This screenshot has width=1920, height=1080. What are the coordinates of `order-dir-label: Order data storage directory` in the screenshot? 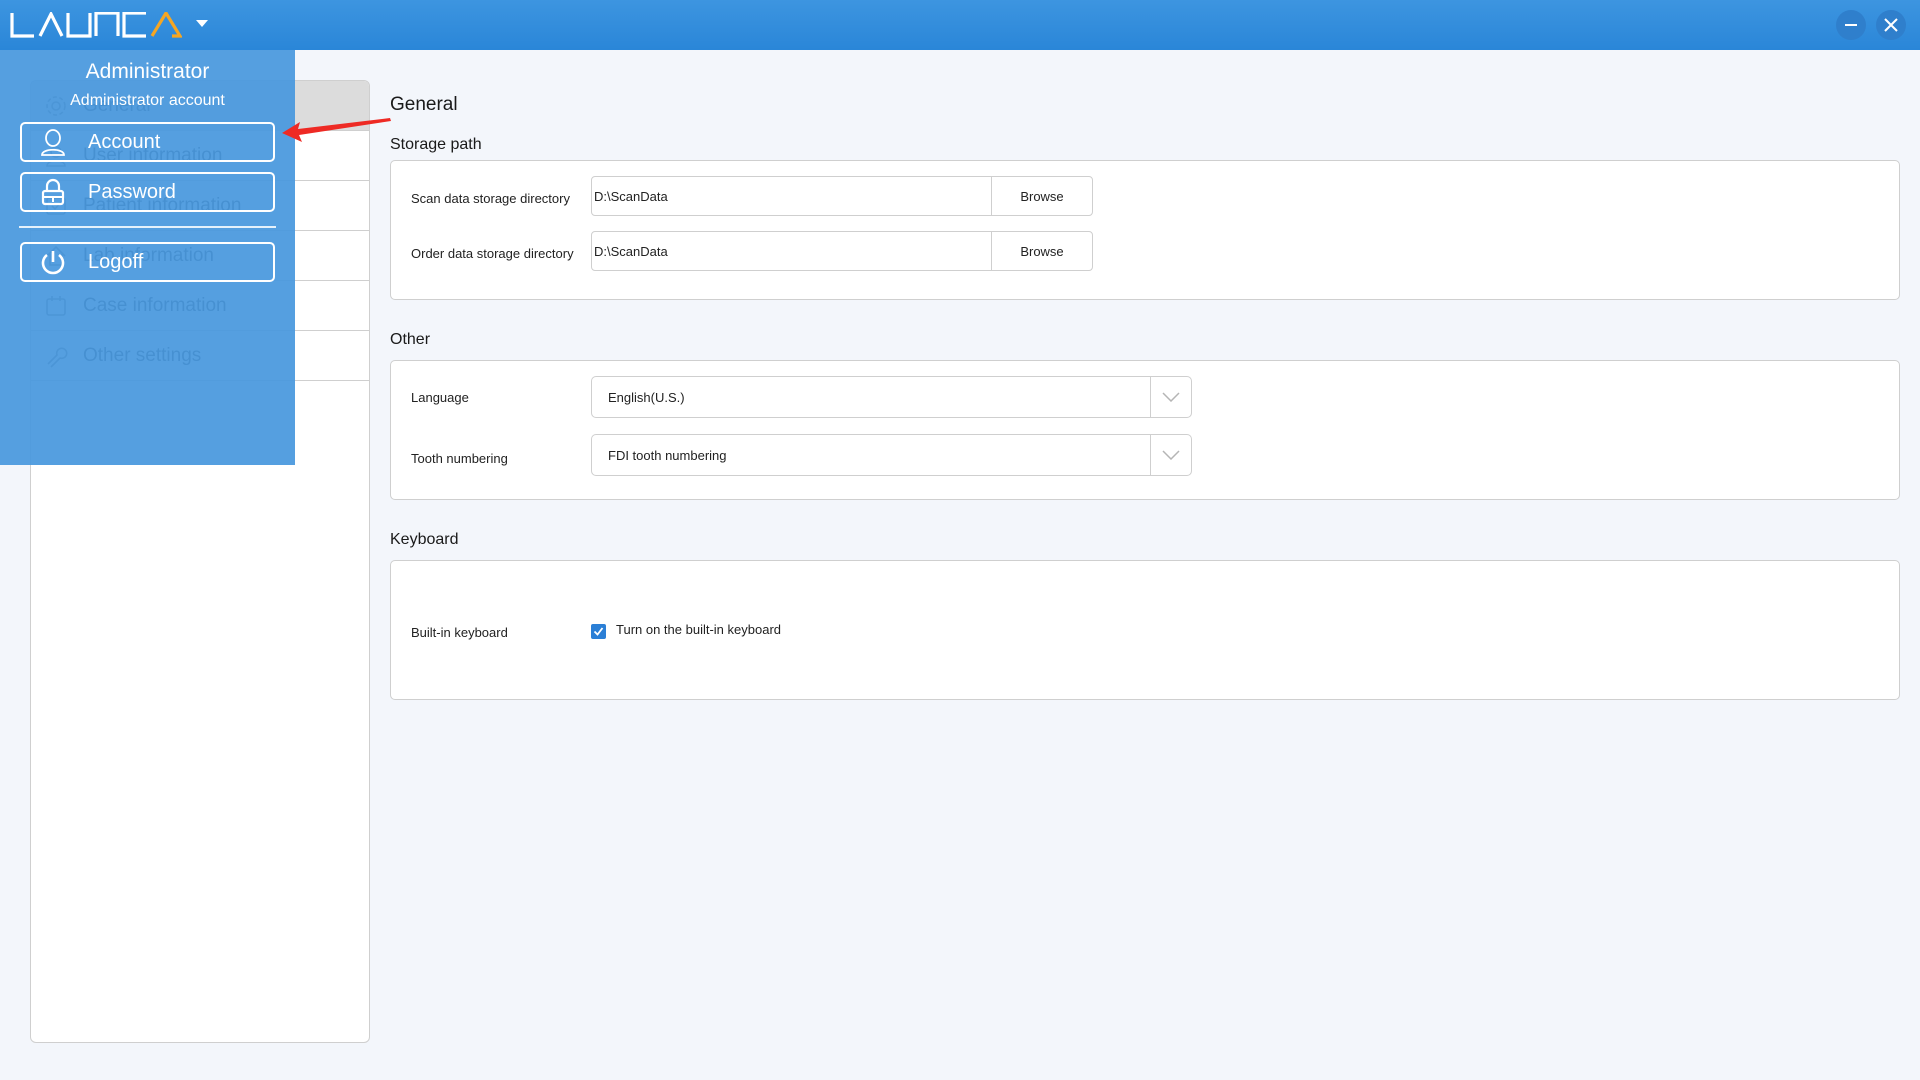 It's located at (492, 253).